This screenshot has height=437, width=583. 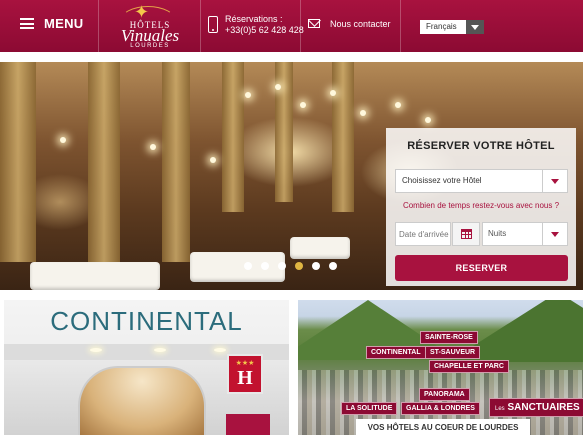 I want to click on map-tag-chapelle-et-parc: CHAPELLE ET PARC, so click(x=469, y=366).